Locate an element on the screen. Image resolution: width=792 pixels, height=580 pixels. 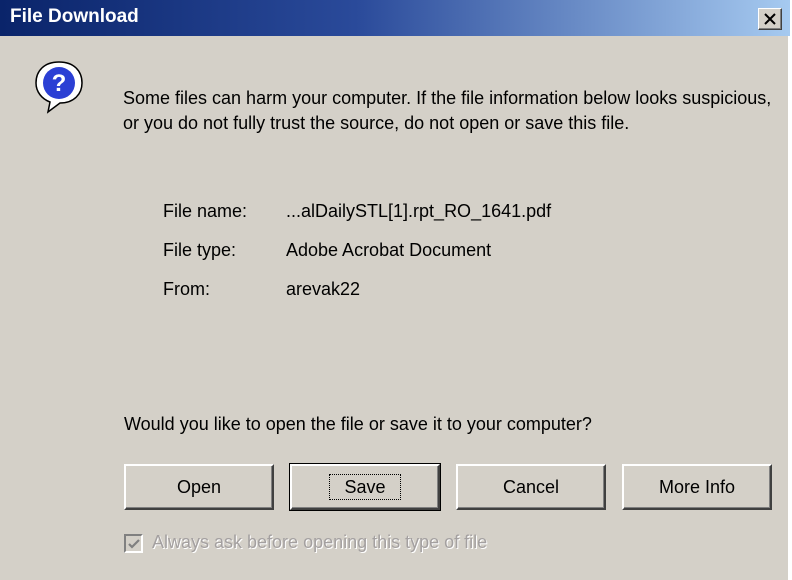
more-info-button-label: More Info is located at coordinates (697, 487).